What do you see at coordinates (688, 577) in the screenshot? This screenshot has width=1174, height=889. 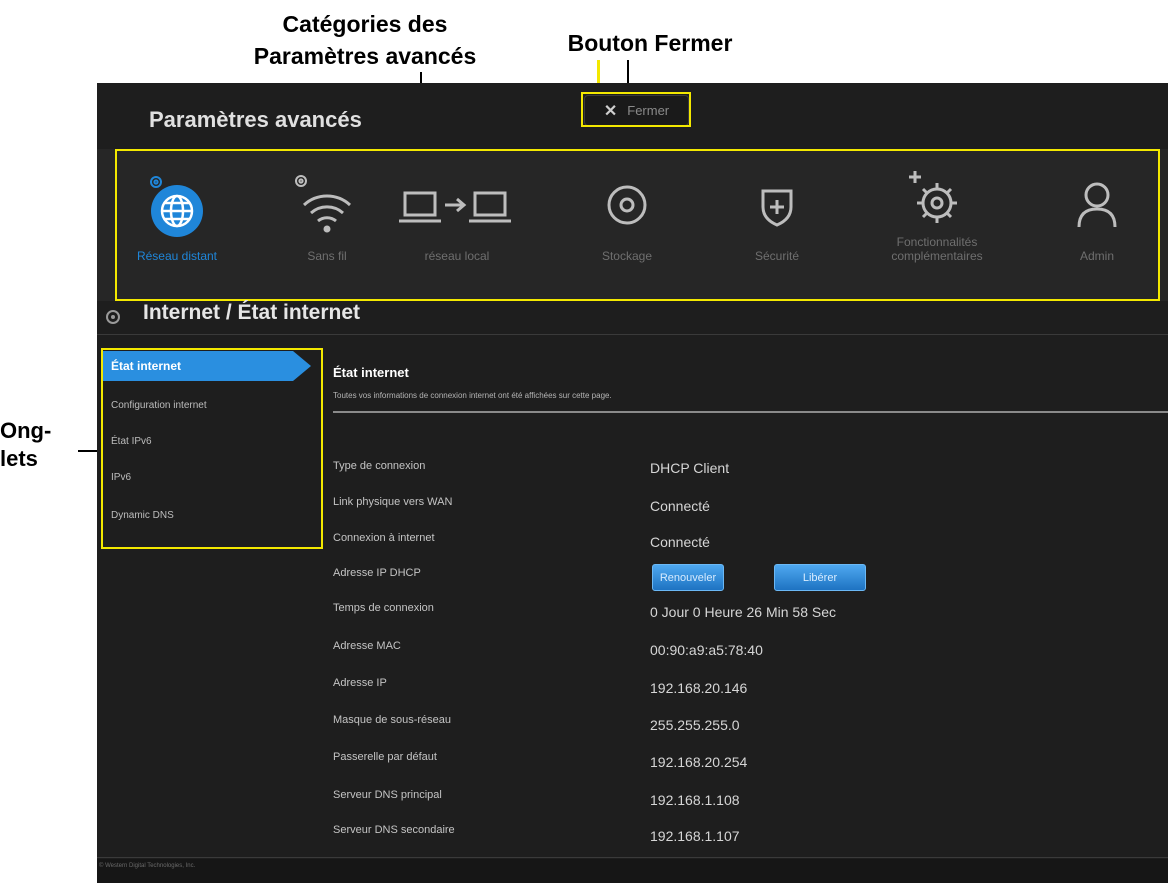 I see `renew-button: Renouveler` at bounding box center [688, 577].